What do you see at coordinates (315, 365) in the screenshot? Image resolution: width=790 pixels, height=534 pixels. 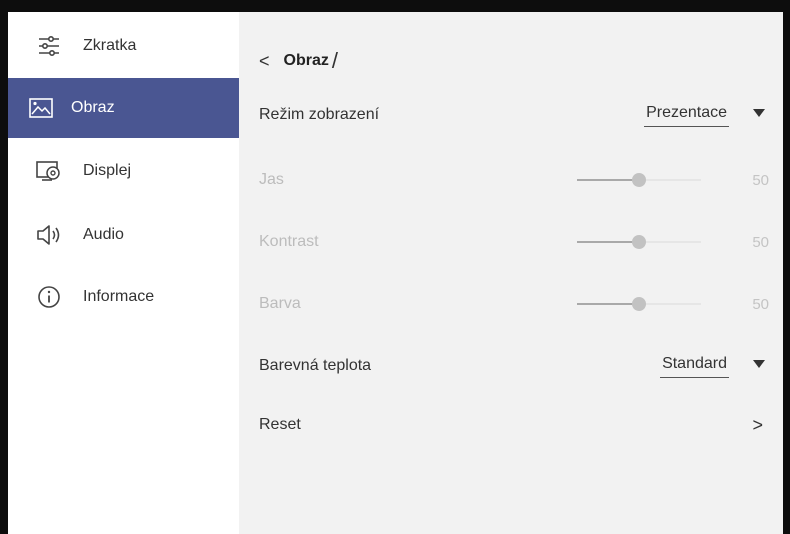 I see `color-temperature-label: Barevná teplota` at bounding box center [315, 365].